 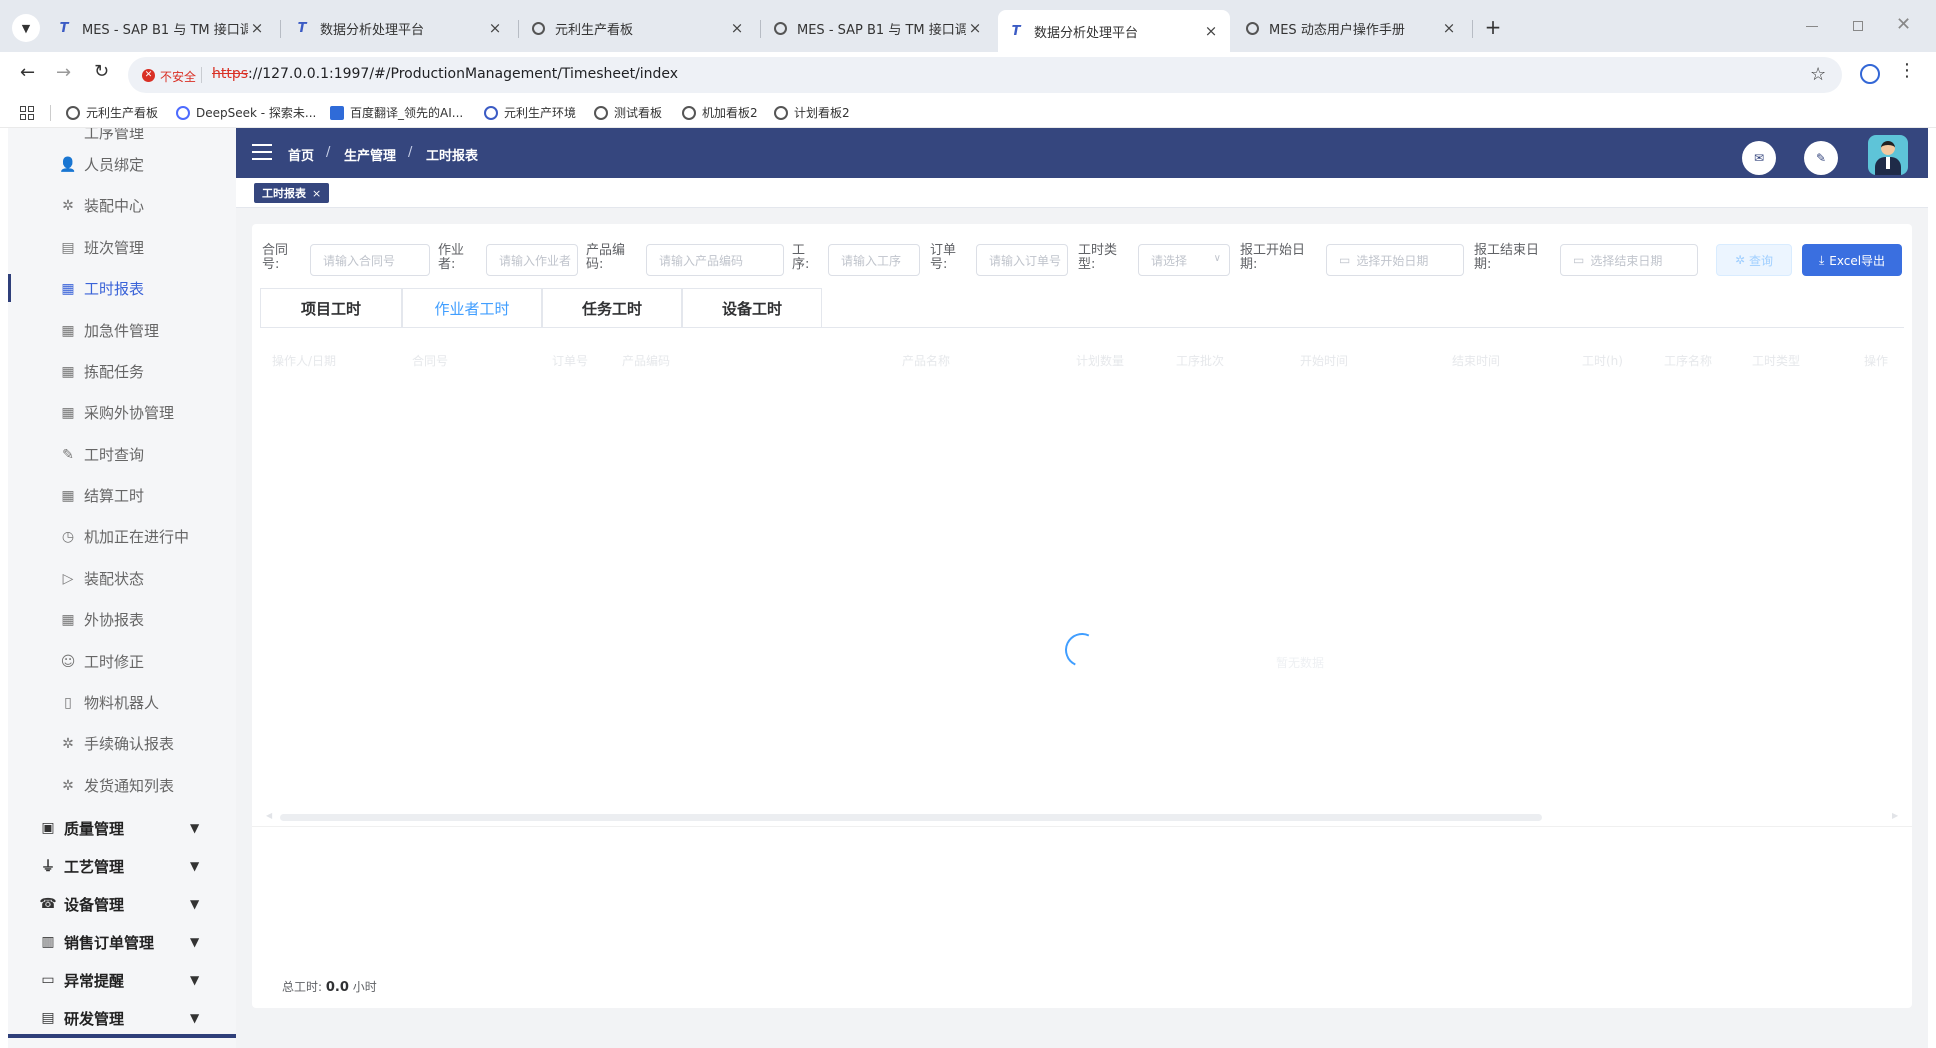 What do you see at coordinates (399, 28) in the screenshot?
I see `browser-tab: T 数据分析处理平台 ×` at bounding box center [399, 28].